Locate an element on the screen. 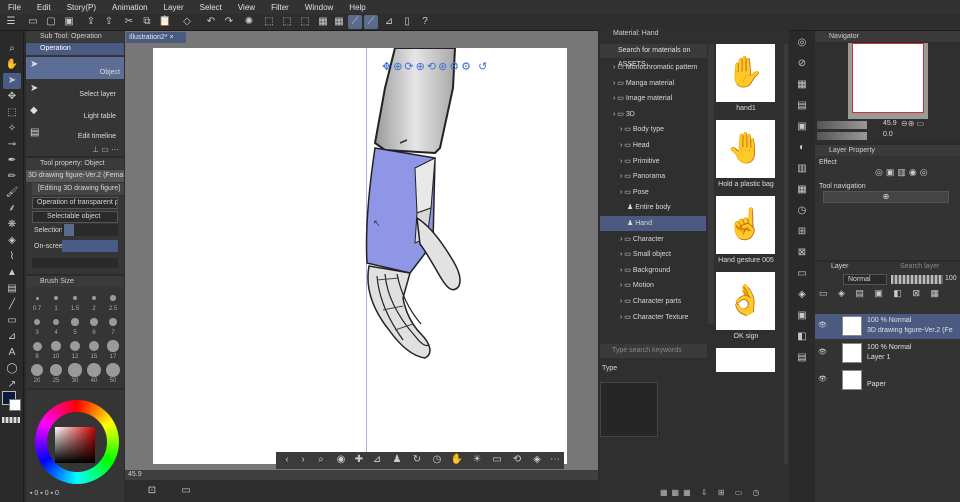  brush-size-option: 50 is located at coordinates (113, 373).